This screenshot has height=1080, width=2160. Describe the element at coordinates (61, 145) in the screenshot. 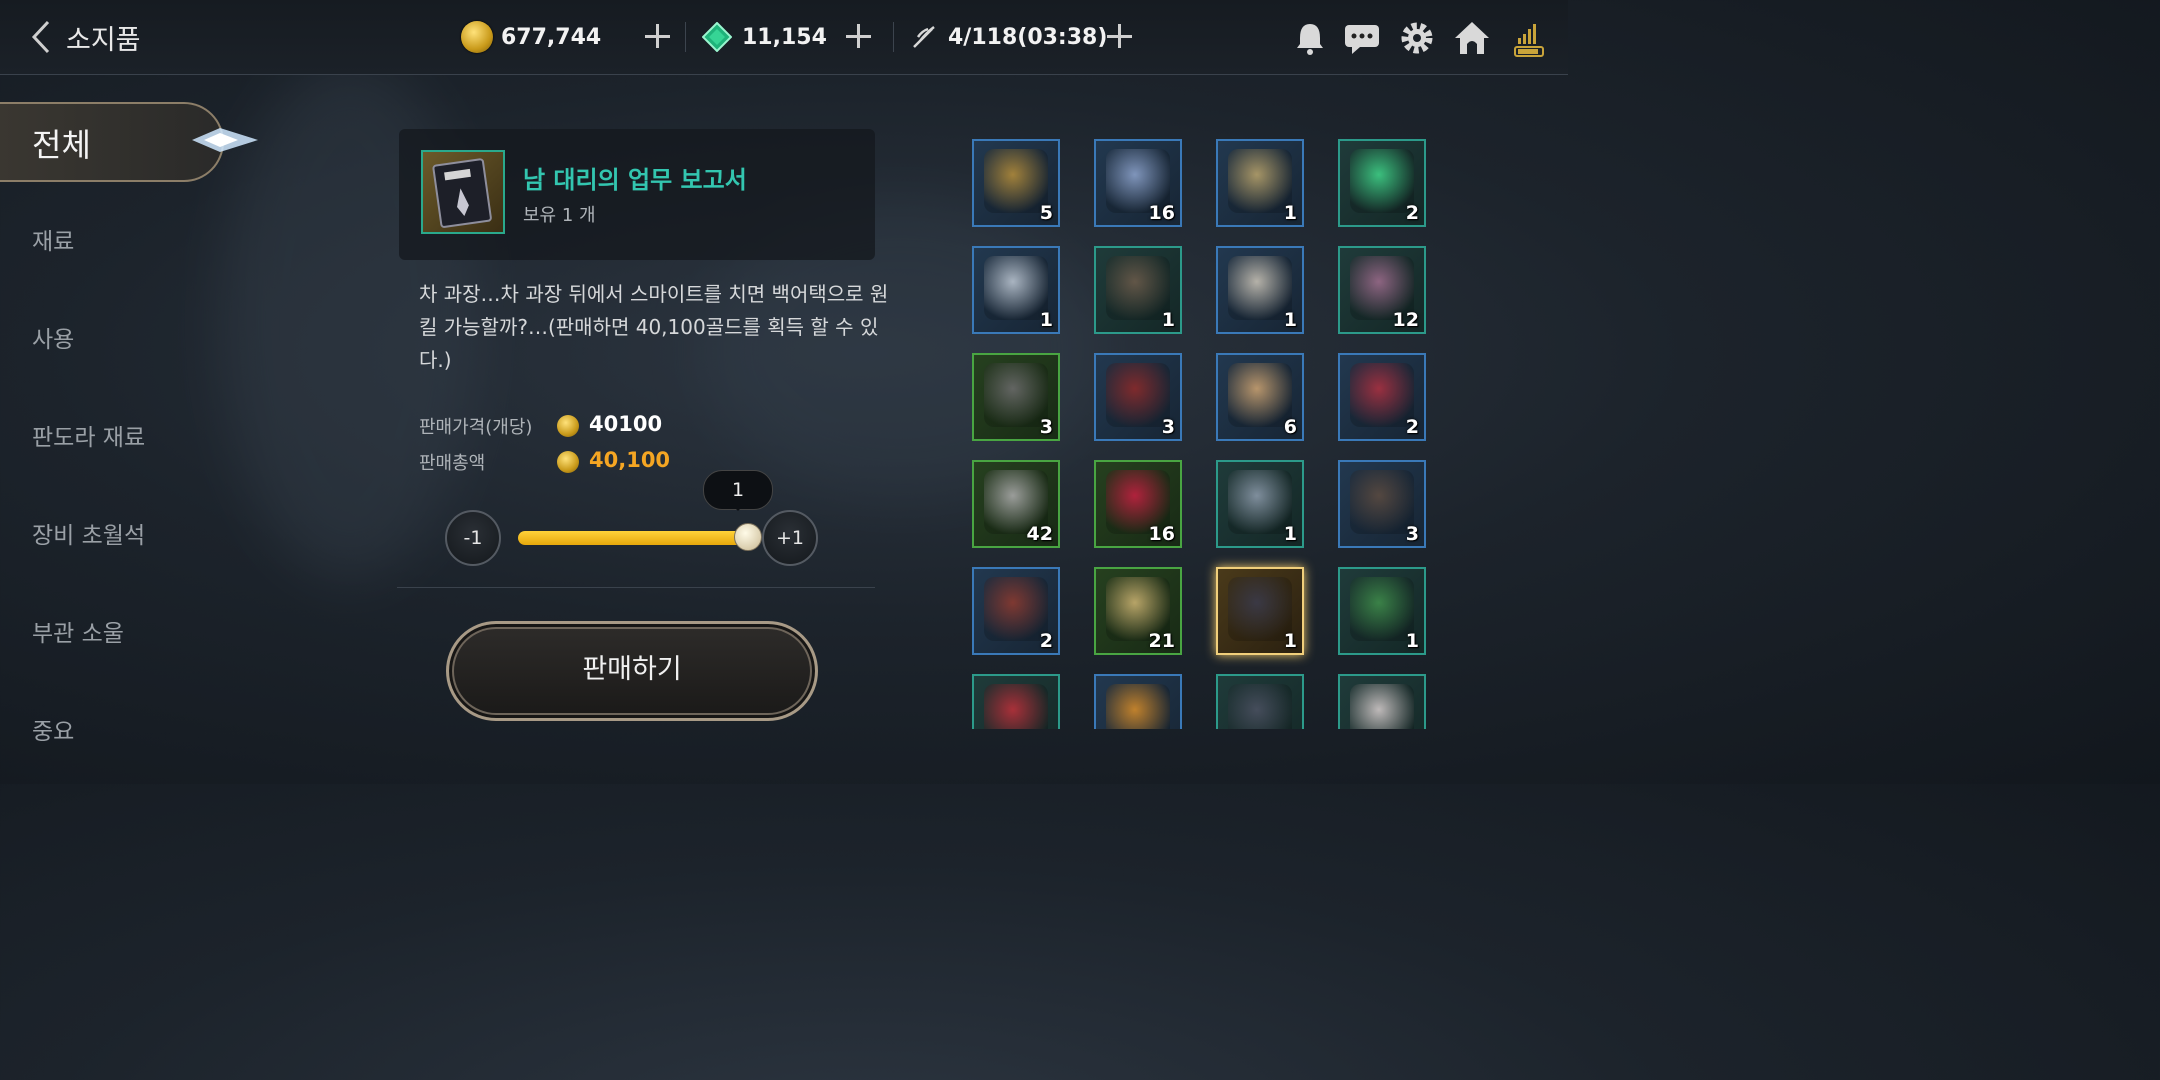

I see `sidebar-item-label: 전체` at that location.